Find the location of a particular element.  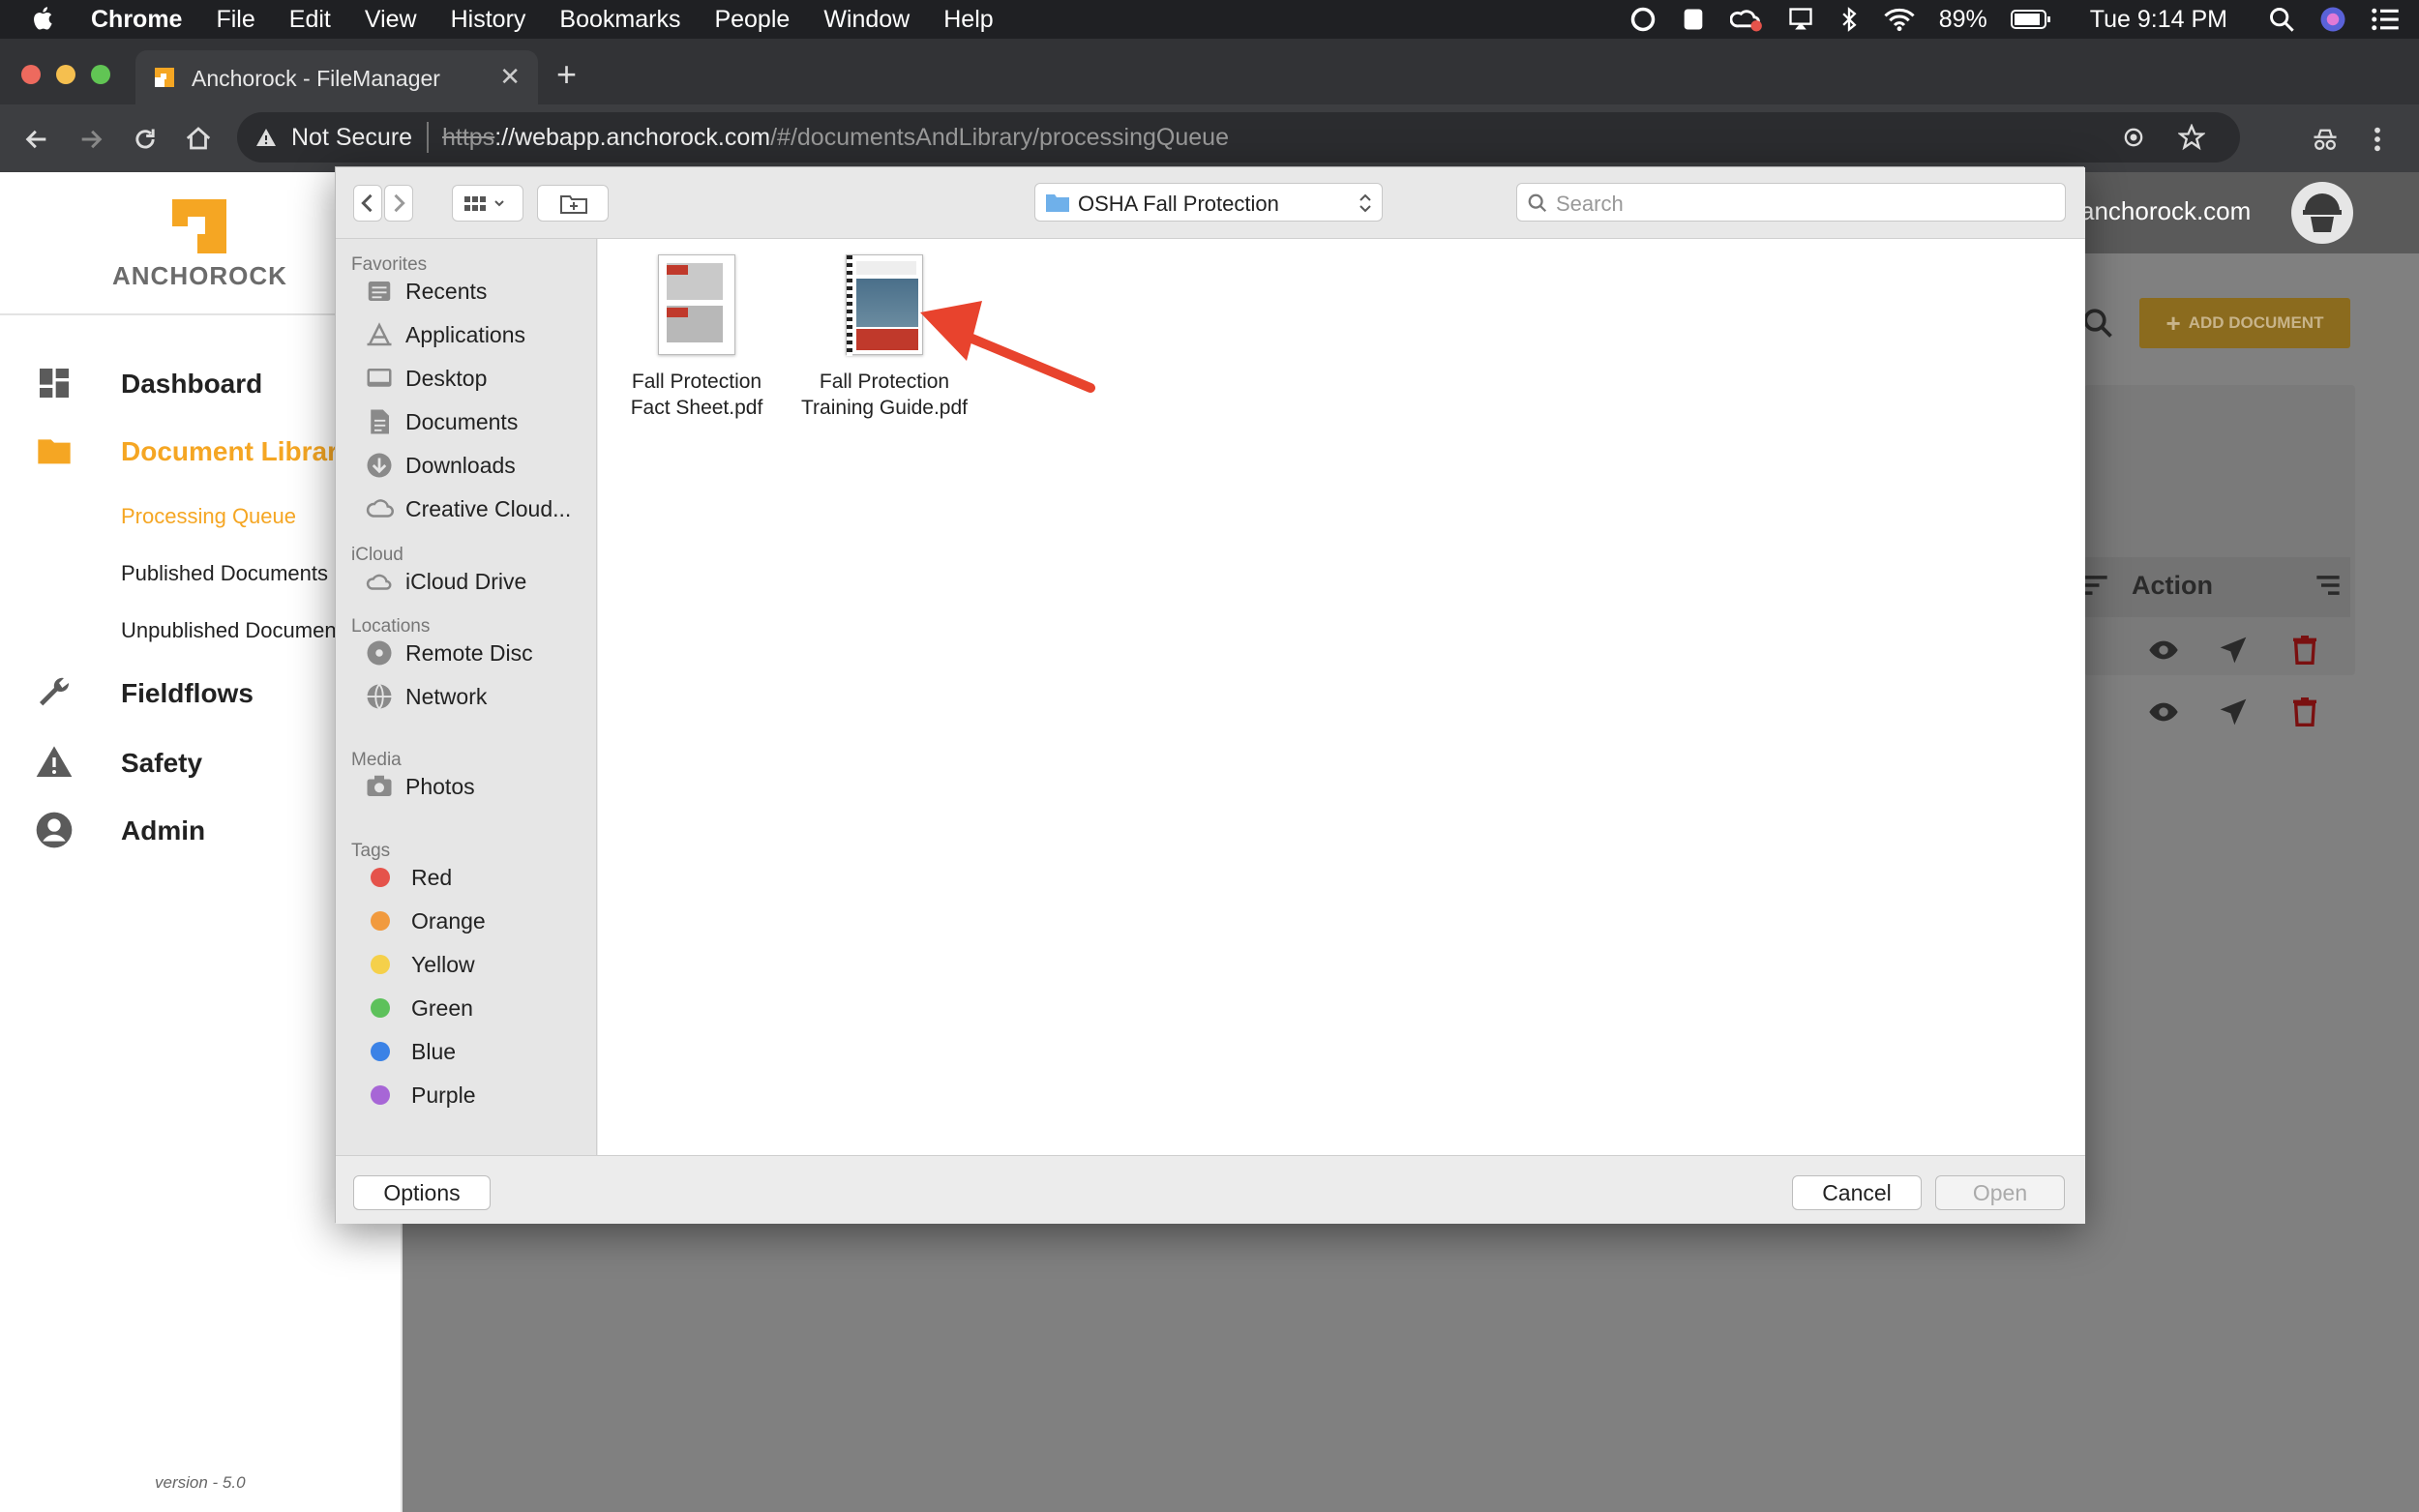

view-mode-button is located at coordinates (488, 203).